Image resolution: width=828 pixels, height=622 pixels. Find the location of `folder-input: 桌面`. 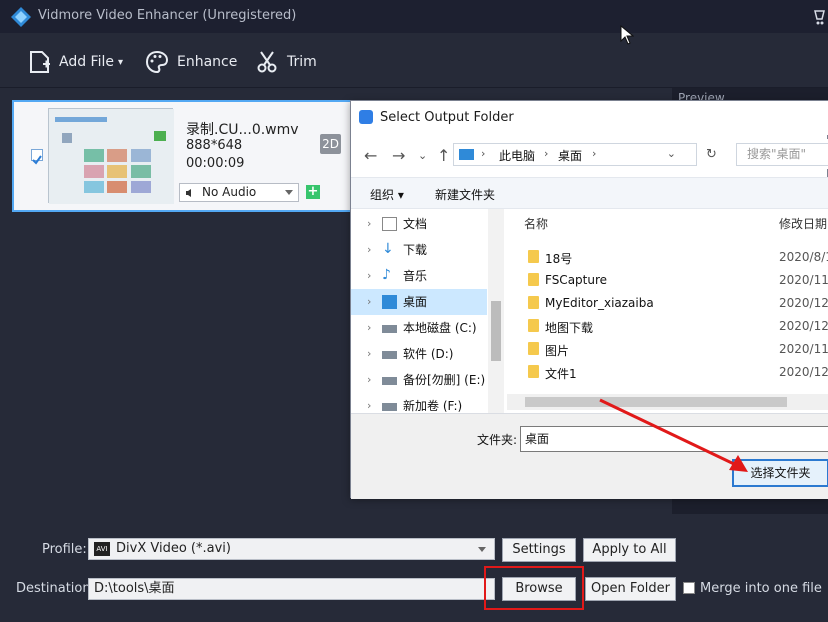

folder-input: 桌面 is located at coordinates (674, 439).